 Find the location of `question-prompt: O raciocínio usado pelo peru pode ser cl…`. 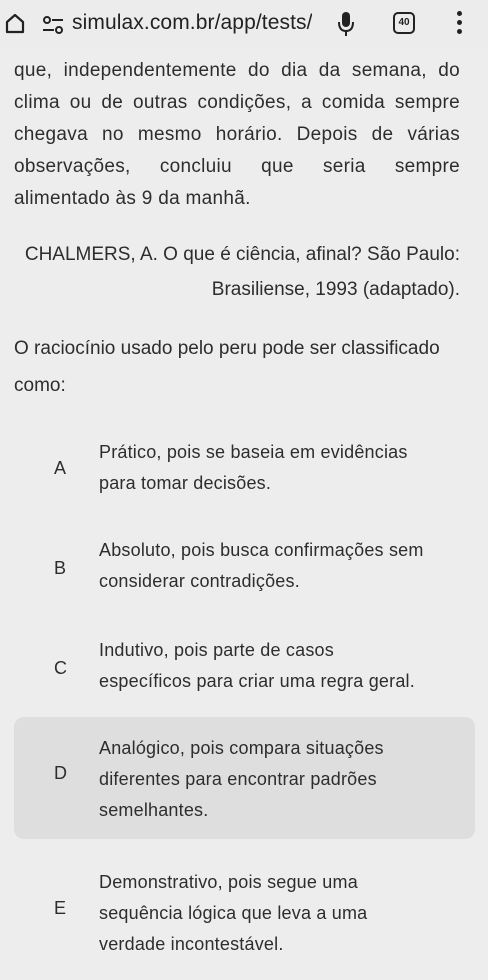

question-prompt: O raciocínio usado pelo peru pode ser cl… is located at coordinates (239, 367).